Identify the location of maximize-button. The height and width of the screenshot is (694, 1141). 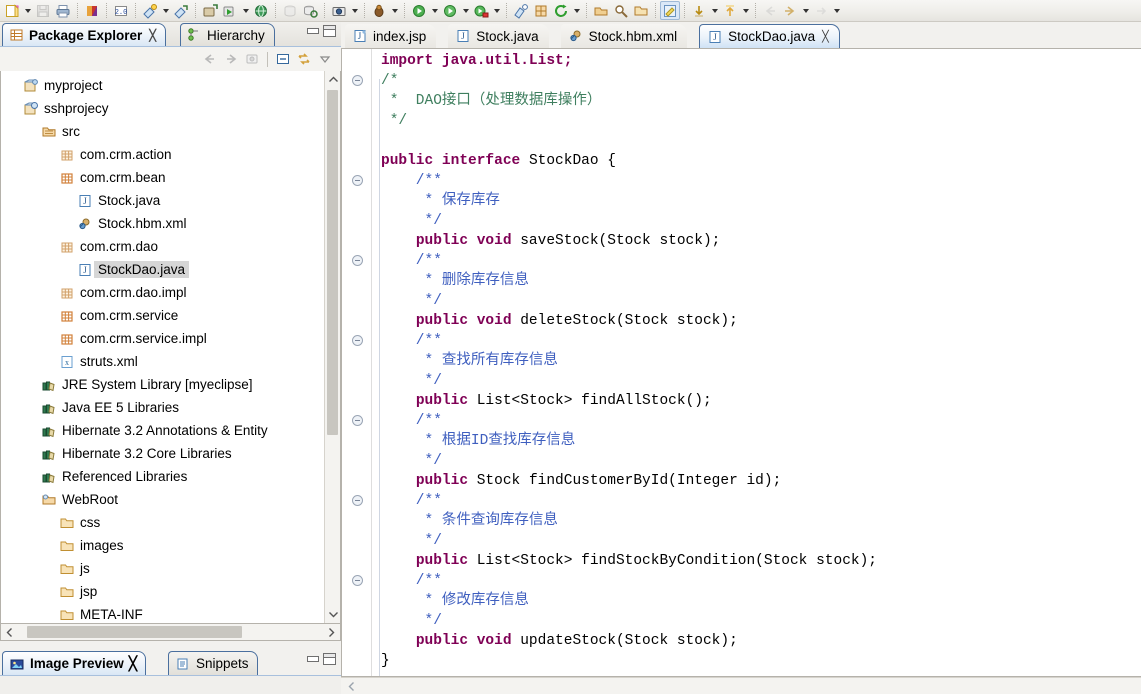
(329, 31).